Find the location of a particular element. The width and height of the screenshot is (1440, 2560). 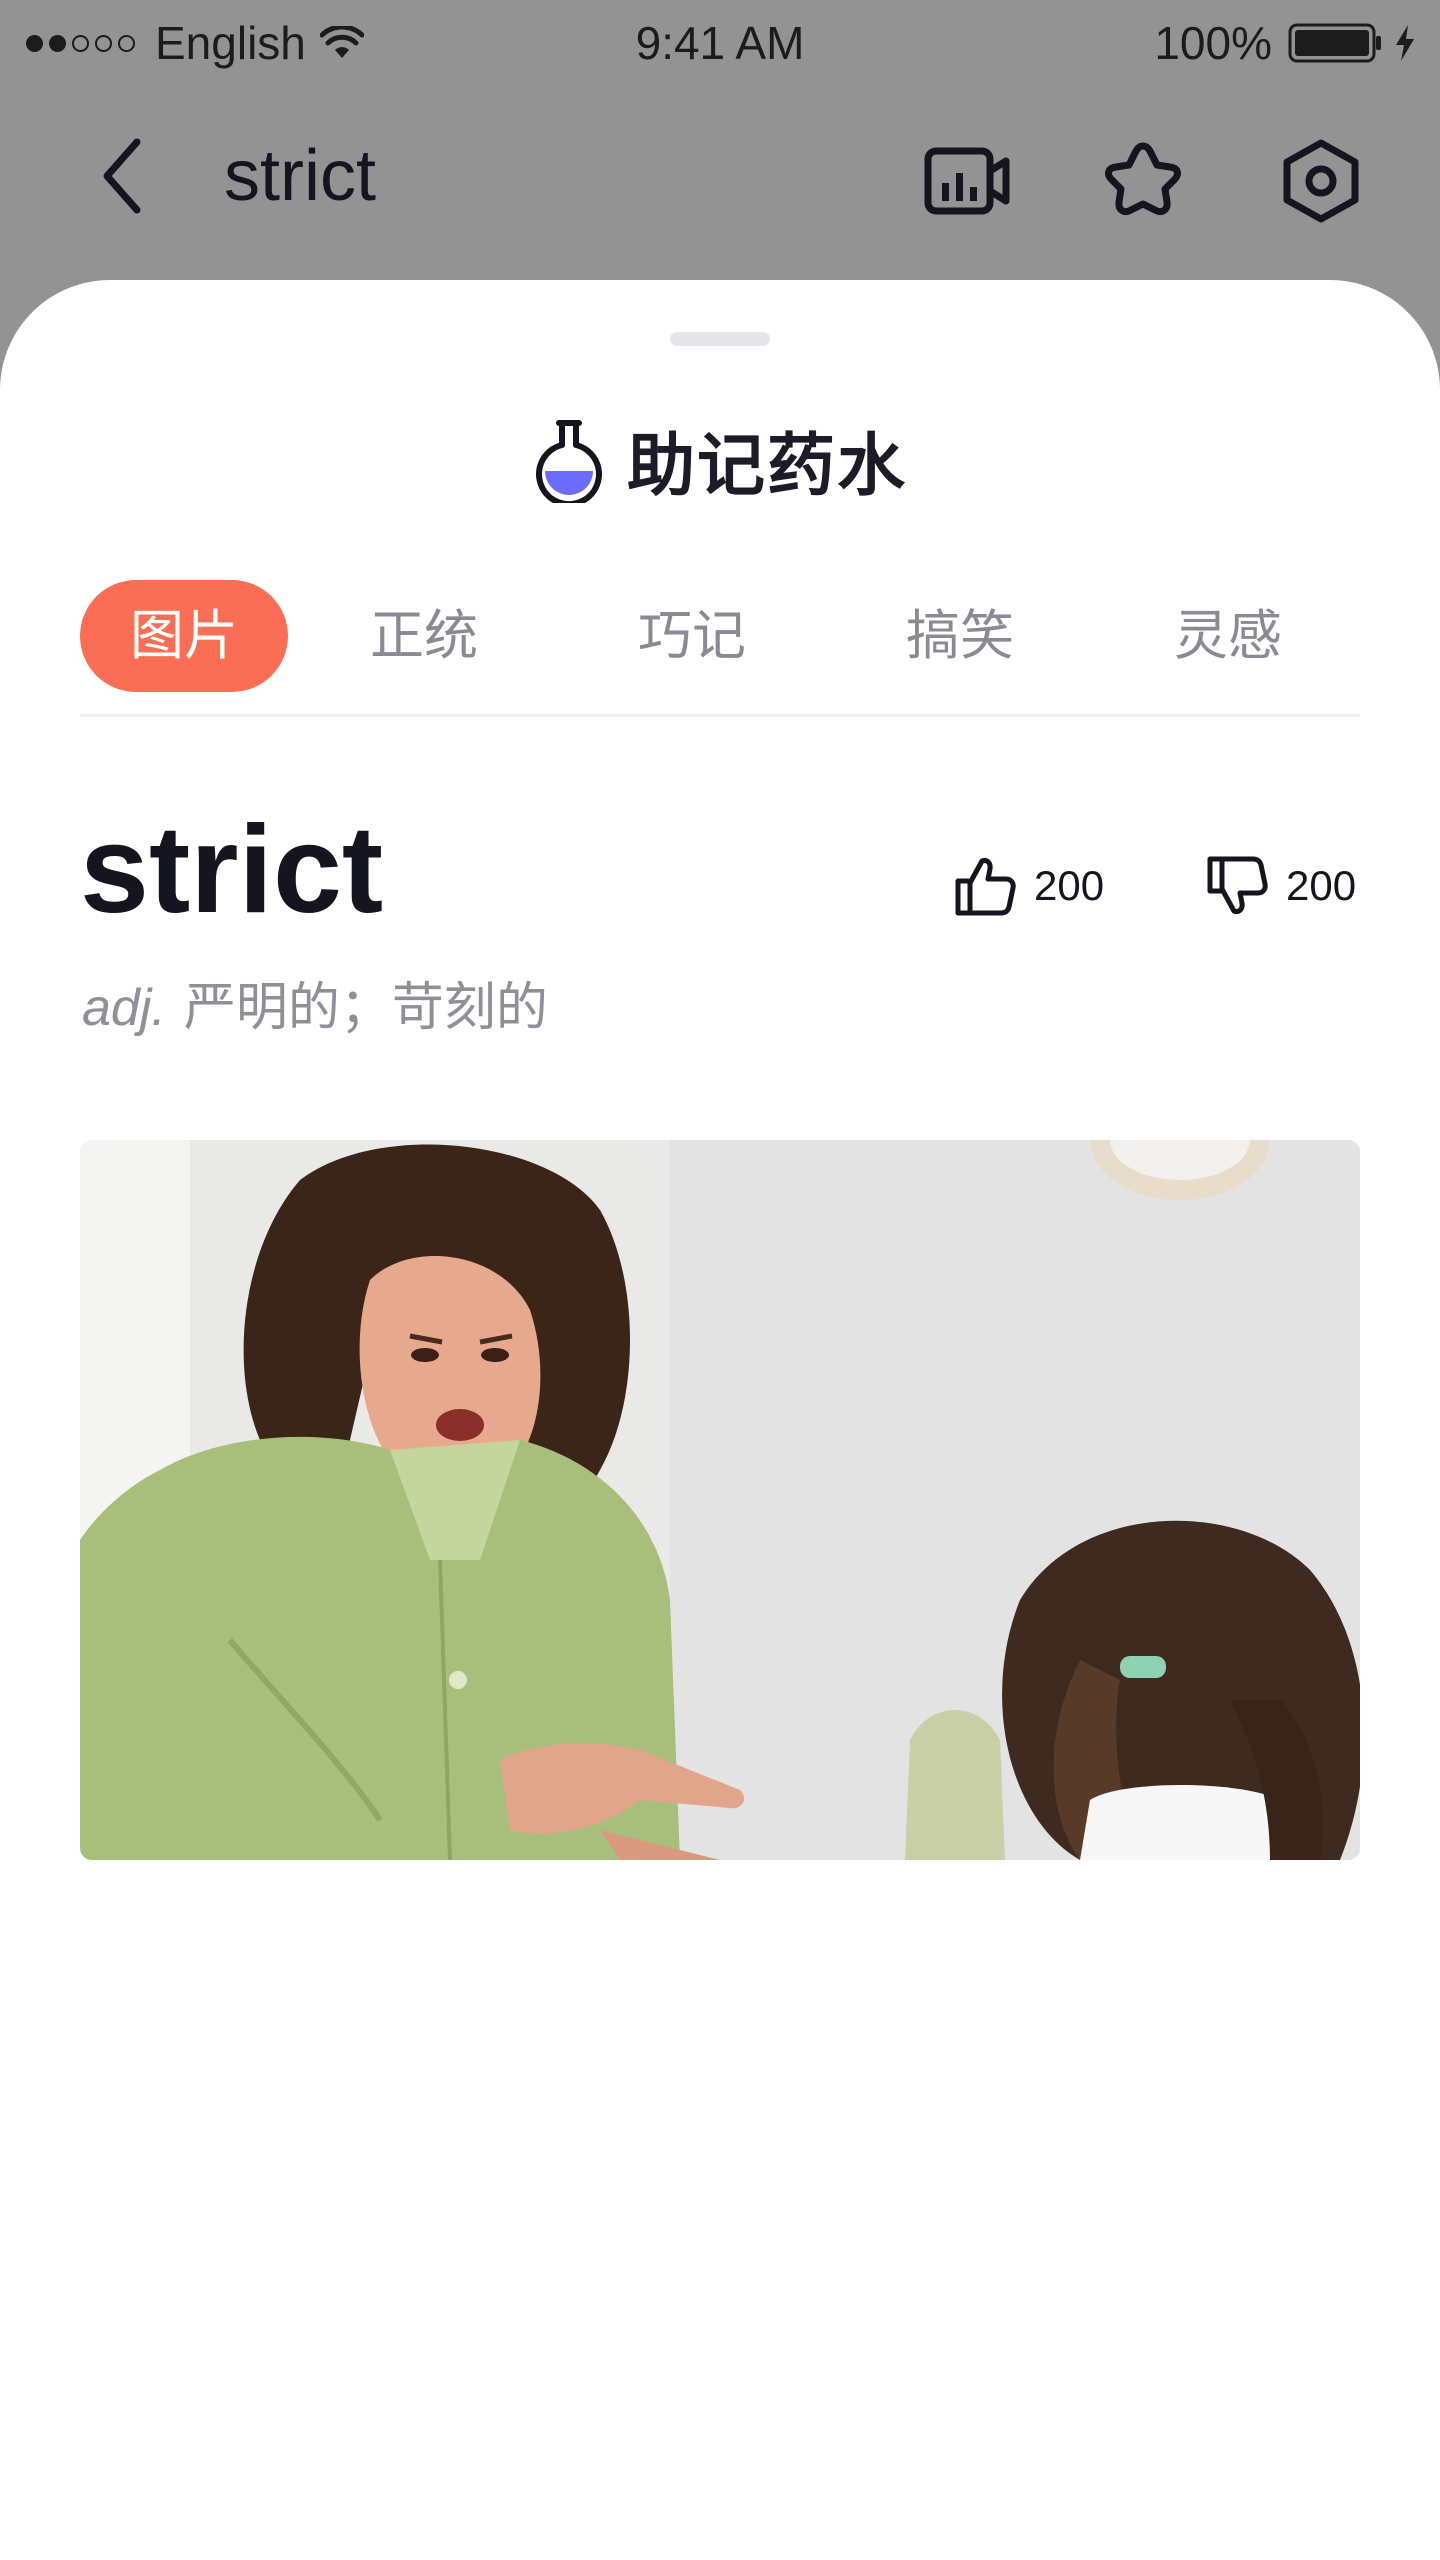

back-chevron-icon is located at coordinates (122, 176).